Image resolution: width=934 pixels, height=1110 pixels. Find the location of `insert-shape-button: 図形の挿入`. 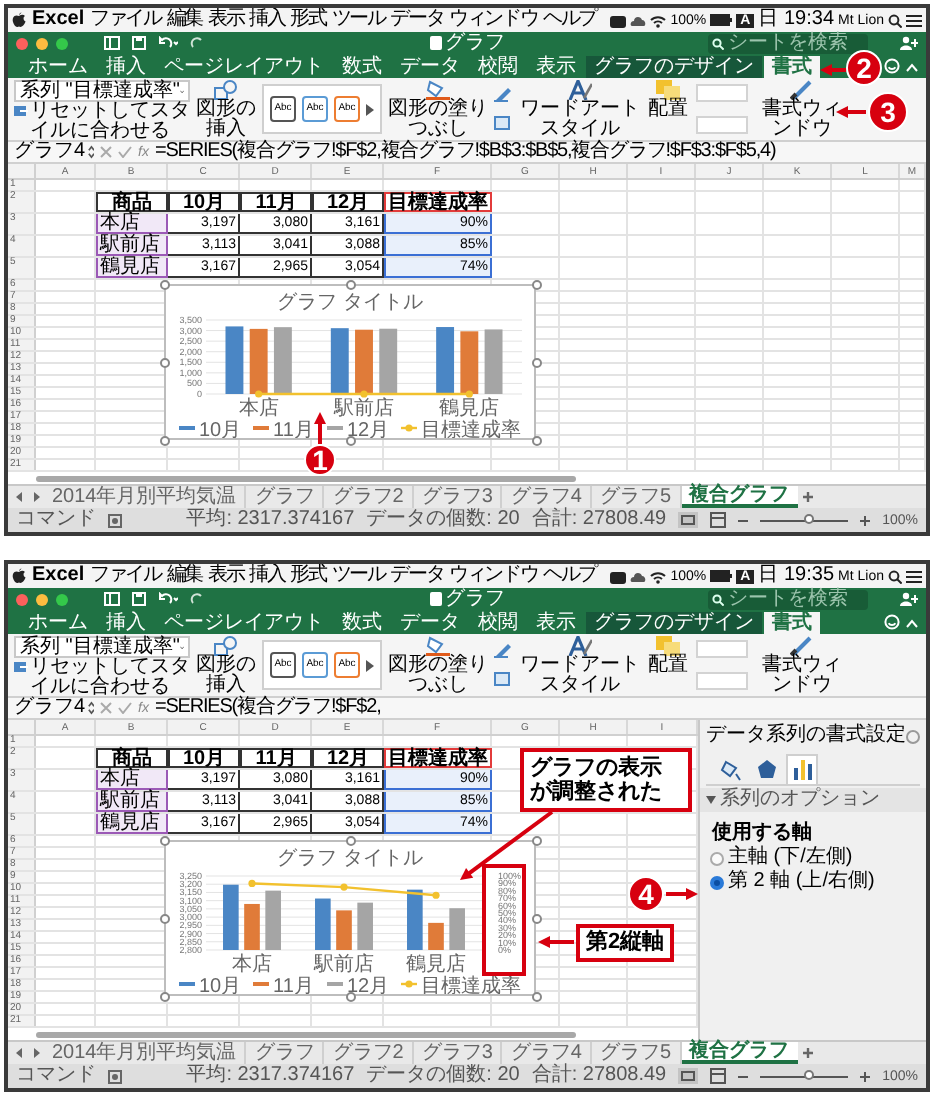

insert-shape-button: 図形の挿入 is located at coordinates (226, 665).